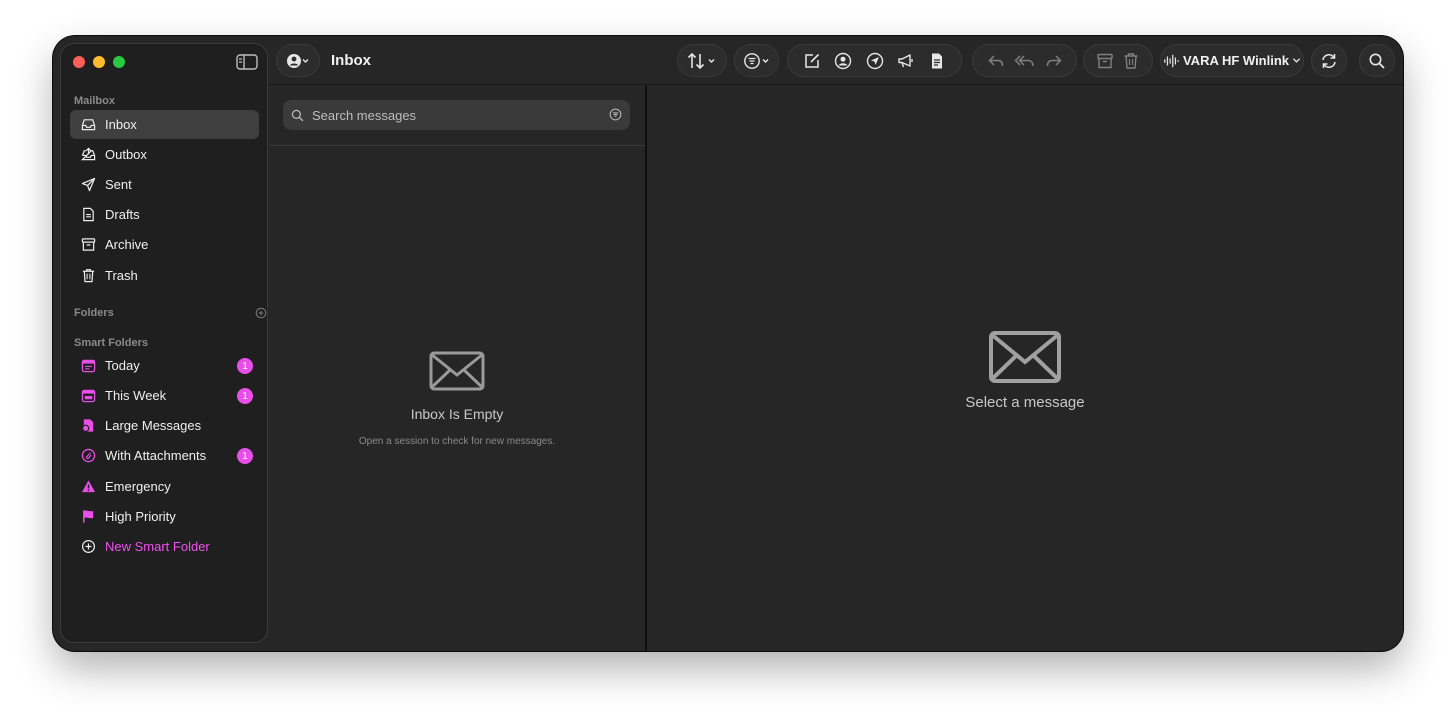 Image resolution: width=1456 pixels, height=721 pixels. I want to click on connection-type-menu: VARA HF Winlink, so click(1232, 60).